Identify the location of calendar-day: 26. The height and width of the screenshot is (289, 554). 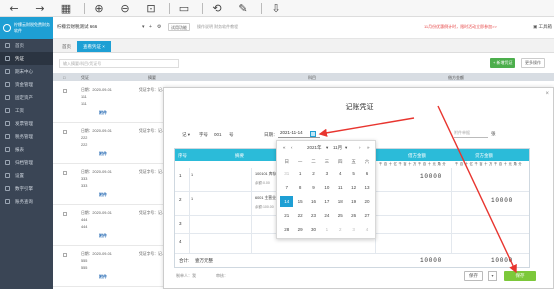
(353, 215).